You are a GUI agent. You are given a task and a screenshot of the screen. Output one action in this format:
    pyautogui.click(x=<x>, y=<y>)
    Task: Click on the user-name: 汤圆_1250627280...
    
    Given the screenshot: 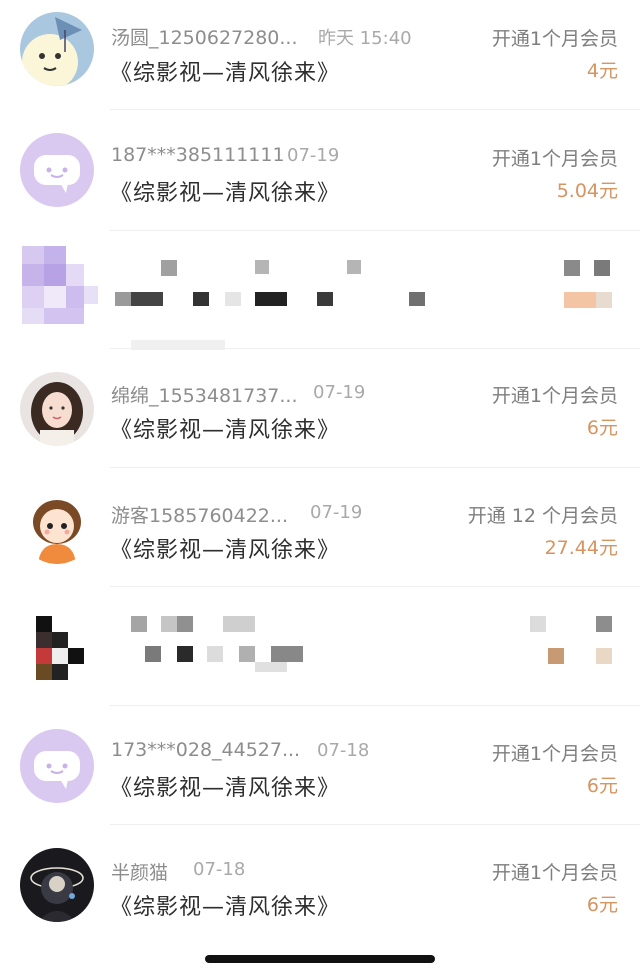 What is the action you would take?
    pyautogui.click(x=204, y=38)
    